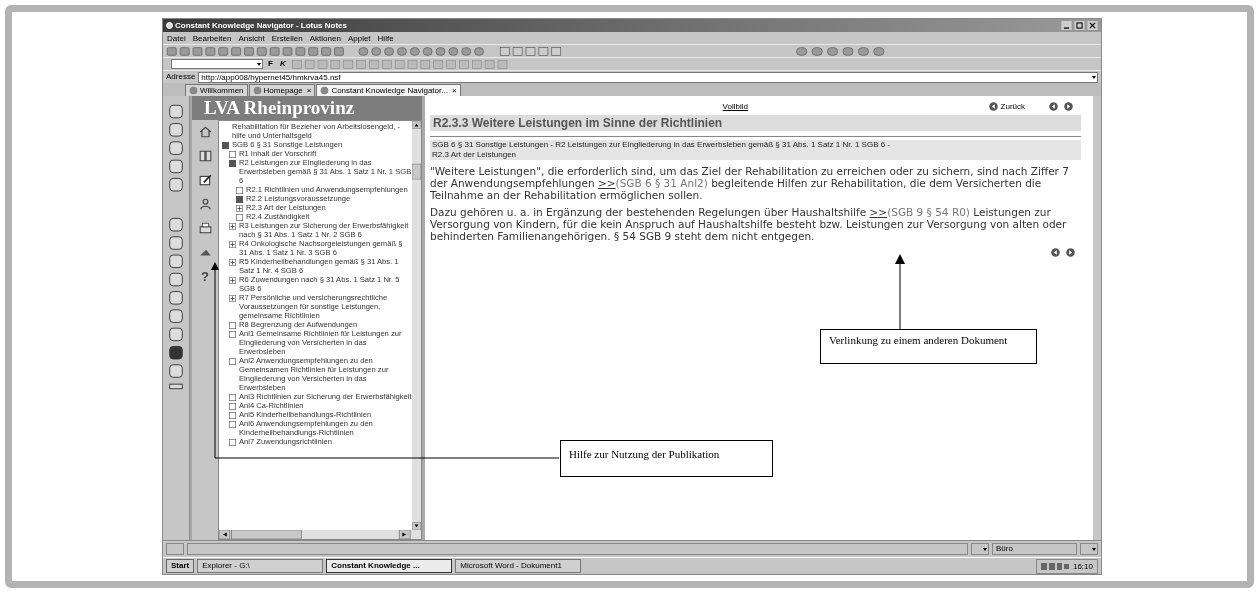 This screenshot has width=1259, height=593. Describe the element at coordinates (212, 38) in the screenshot. I see `menu-item: Bearbeiten` at that location.